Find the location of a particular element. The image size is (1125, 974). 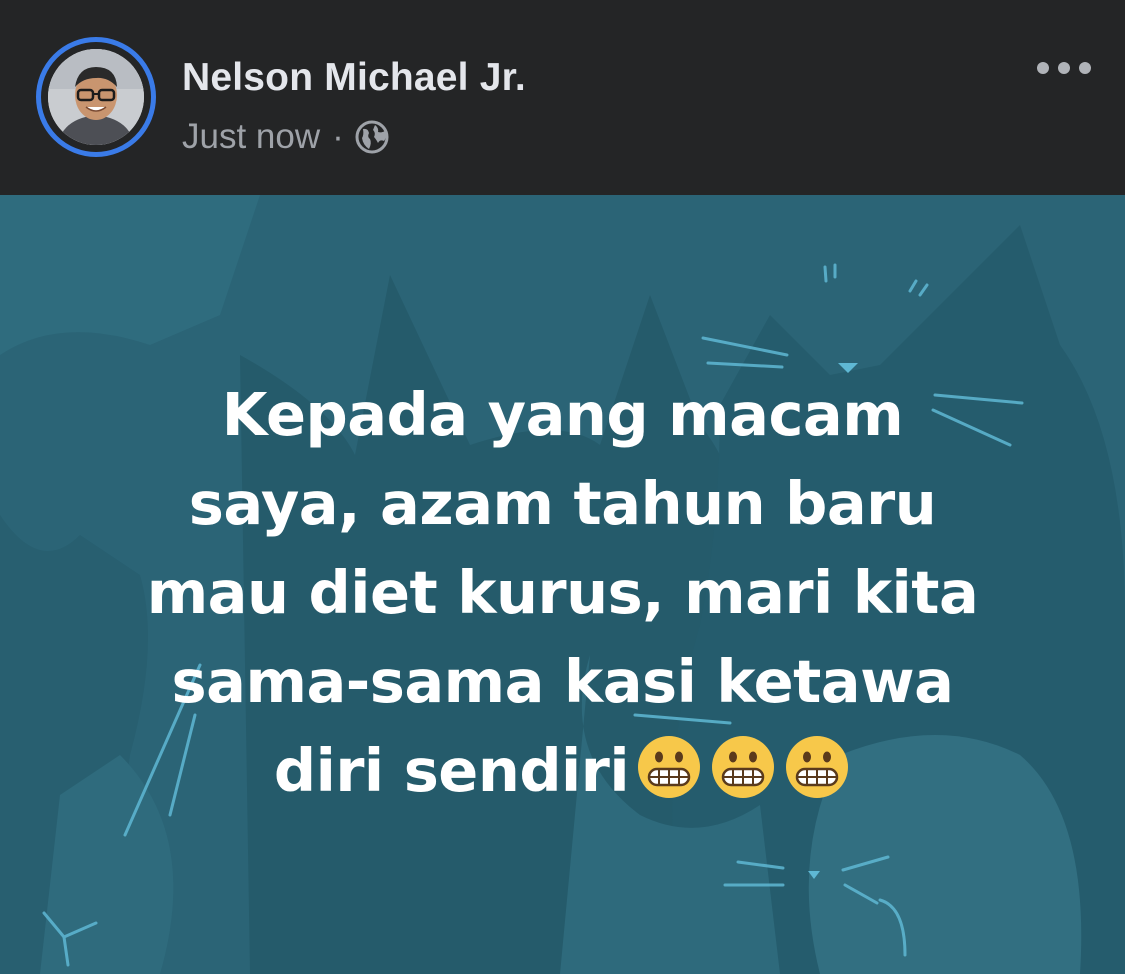

post-line: saya, azam tahun baru is located at coordinates (562, 503).